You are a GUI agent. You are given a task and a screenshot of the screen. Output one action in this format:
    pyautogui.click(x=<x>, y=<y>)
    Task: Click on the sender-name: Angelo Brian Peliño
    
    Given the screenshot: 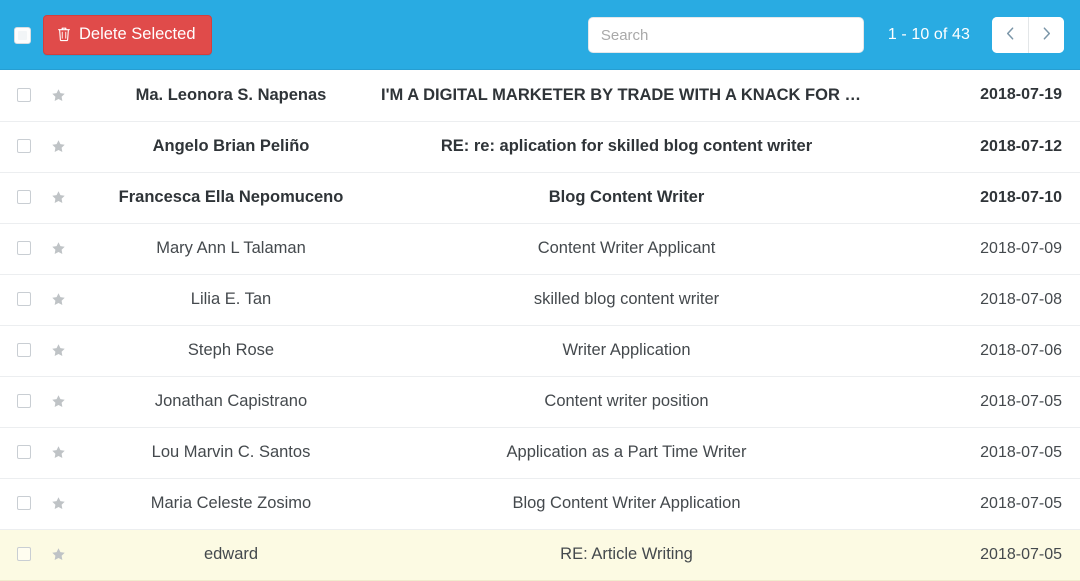 What is the action you would take?
    pyautogui.click(x=231, y=146)
    